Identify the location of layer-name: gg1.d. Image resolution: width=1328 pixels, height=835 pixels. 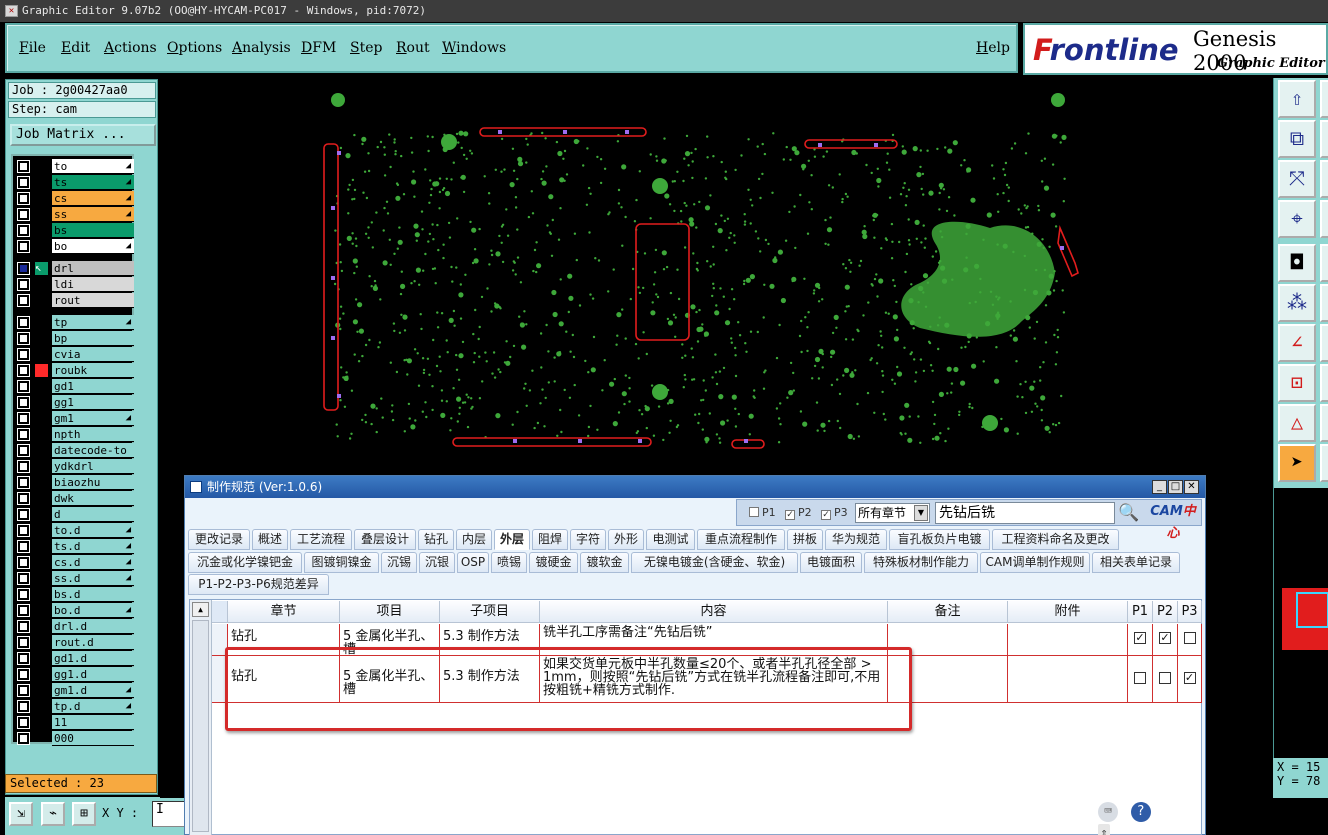
(93, 674).